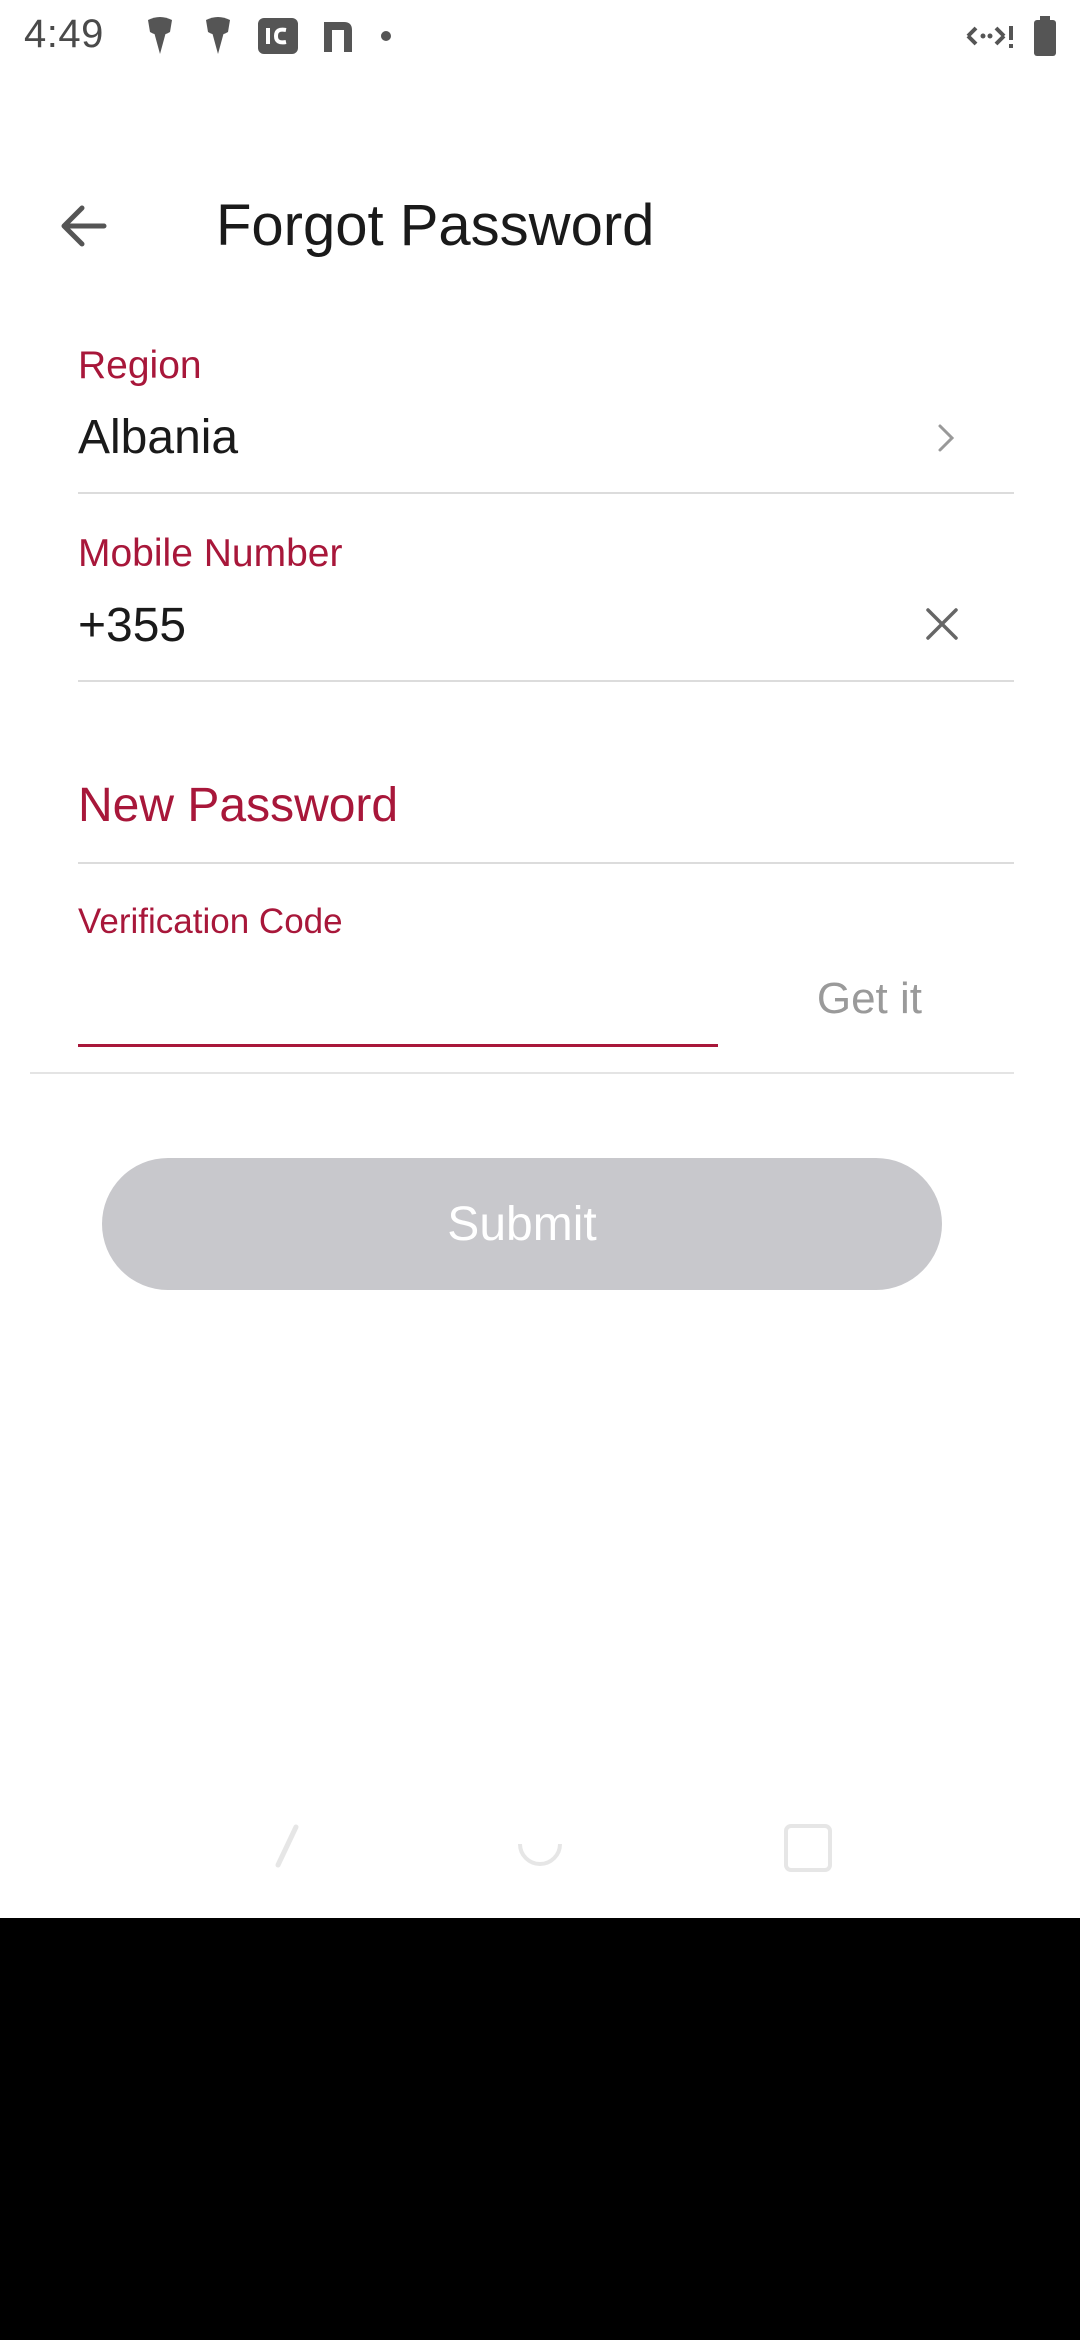  What do you see at coordinates (946, 438) in the screenshot?
I see `chevron-right-icon` at bounding box center [946, 438].